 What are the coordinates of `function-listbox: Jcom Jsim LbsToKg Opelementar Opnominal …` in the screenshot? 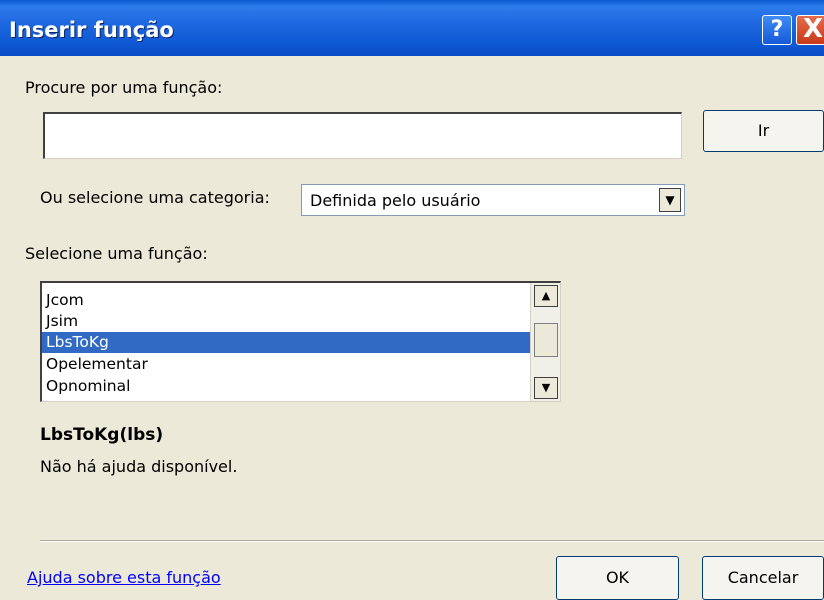 It's located at (300, 341).